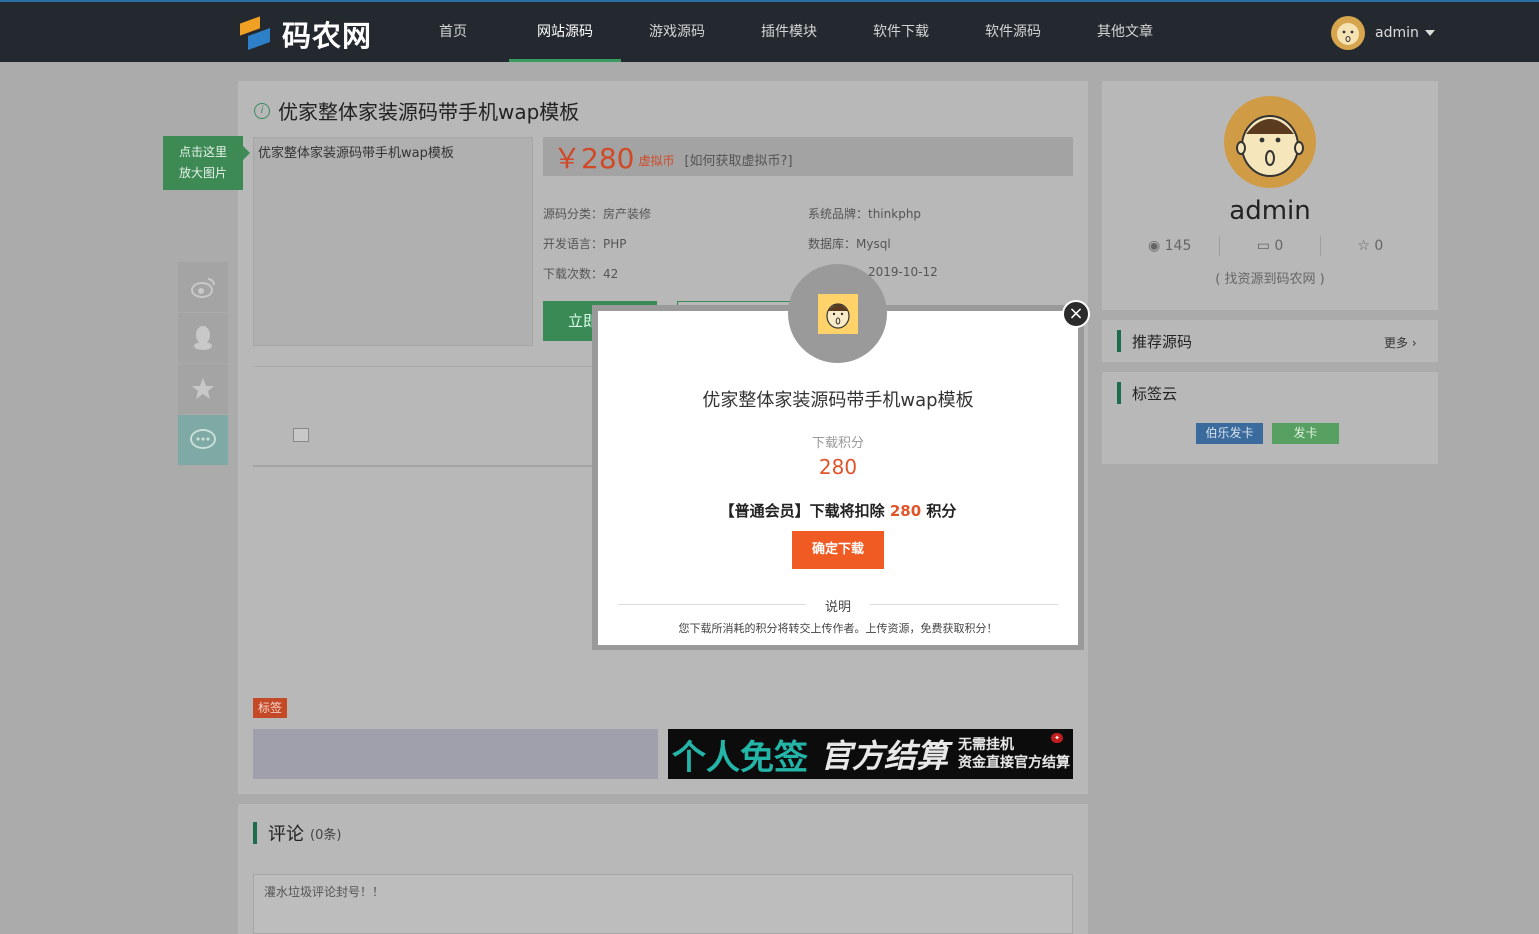 The image size is (1539, 934). Describe the element at coordinates (905, 511) in the screenshot. I see `notice-points: 280` at that location.